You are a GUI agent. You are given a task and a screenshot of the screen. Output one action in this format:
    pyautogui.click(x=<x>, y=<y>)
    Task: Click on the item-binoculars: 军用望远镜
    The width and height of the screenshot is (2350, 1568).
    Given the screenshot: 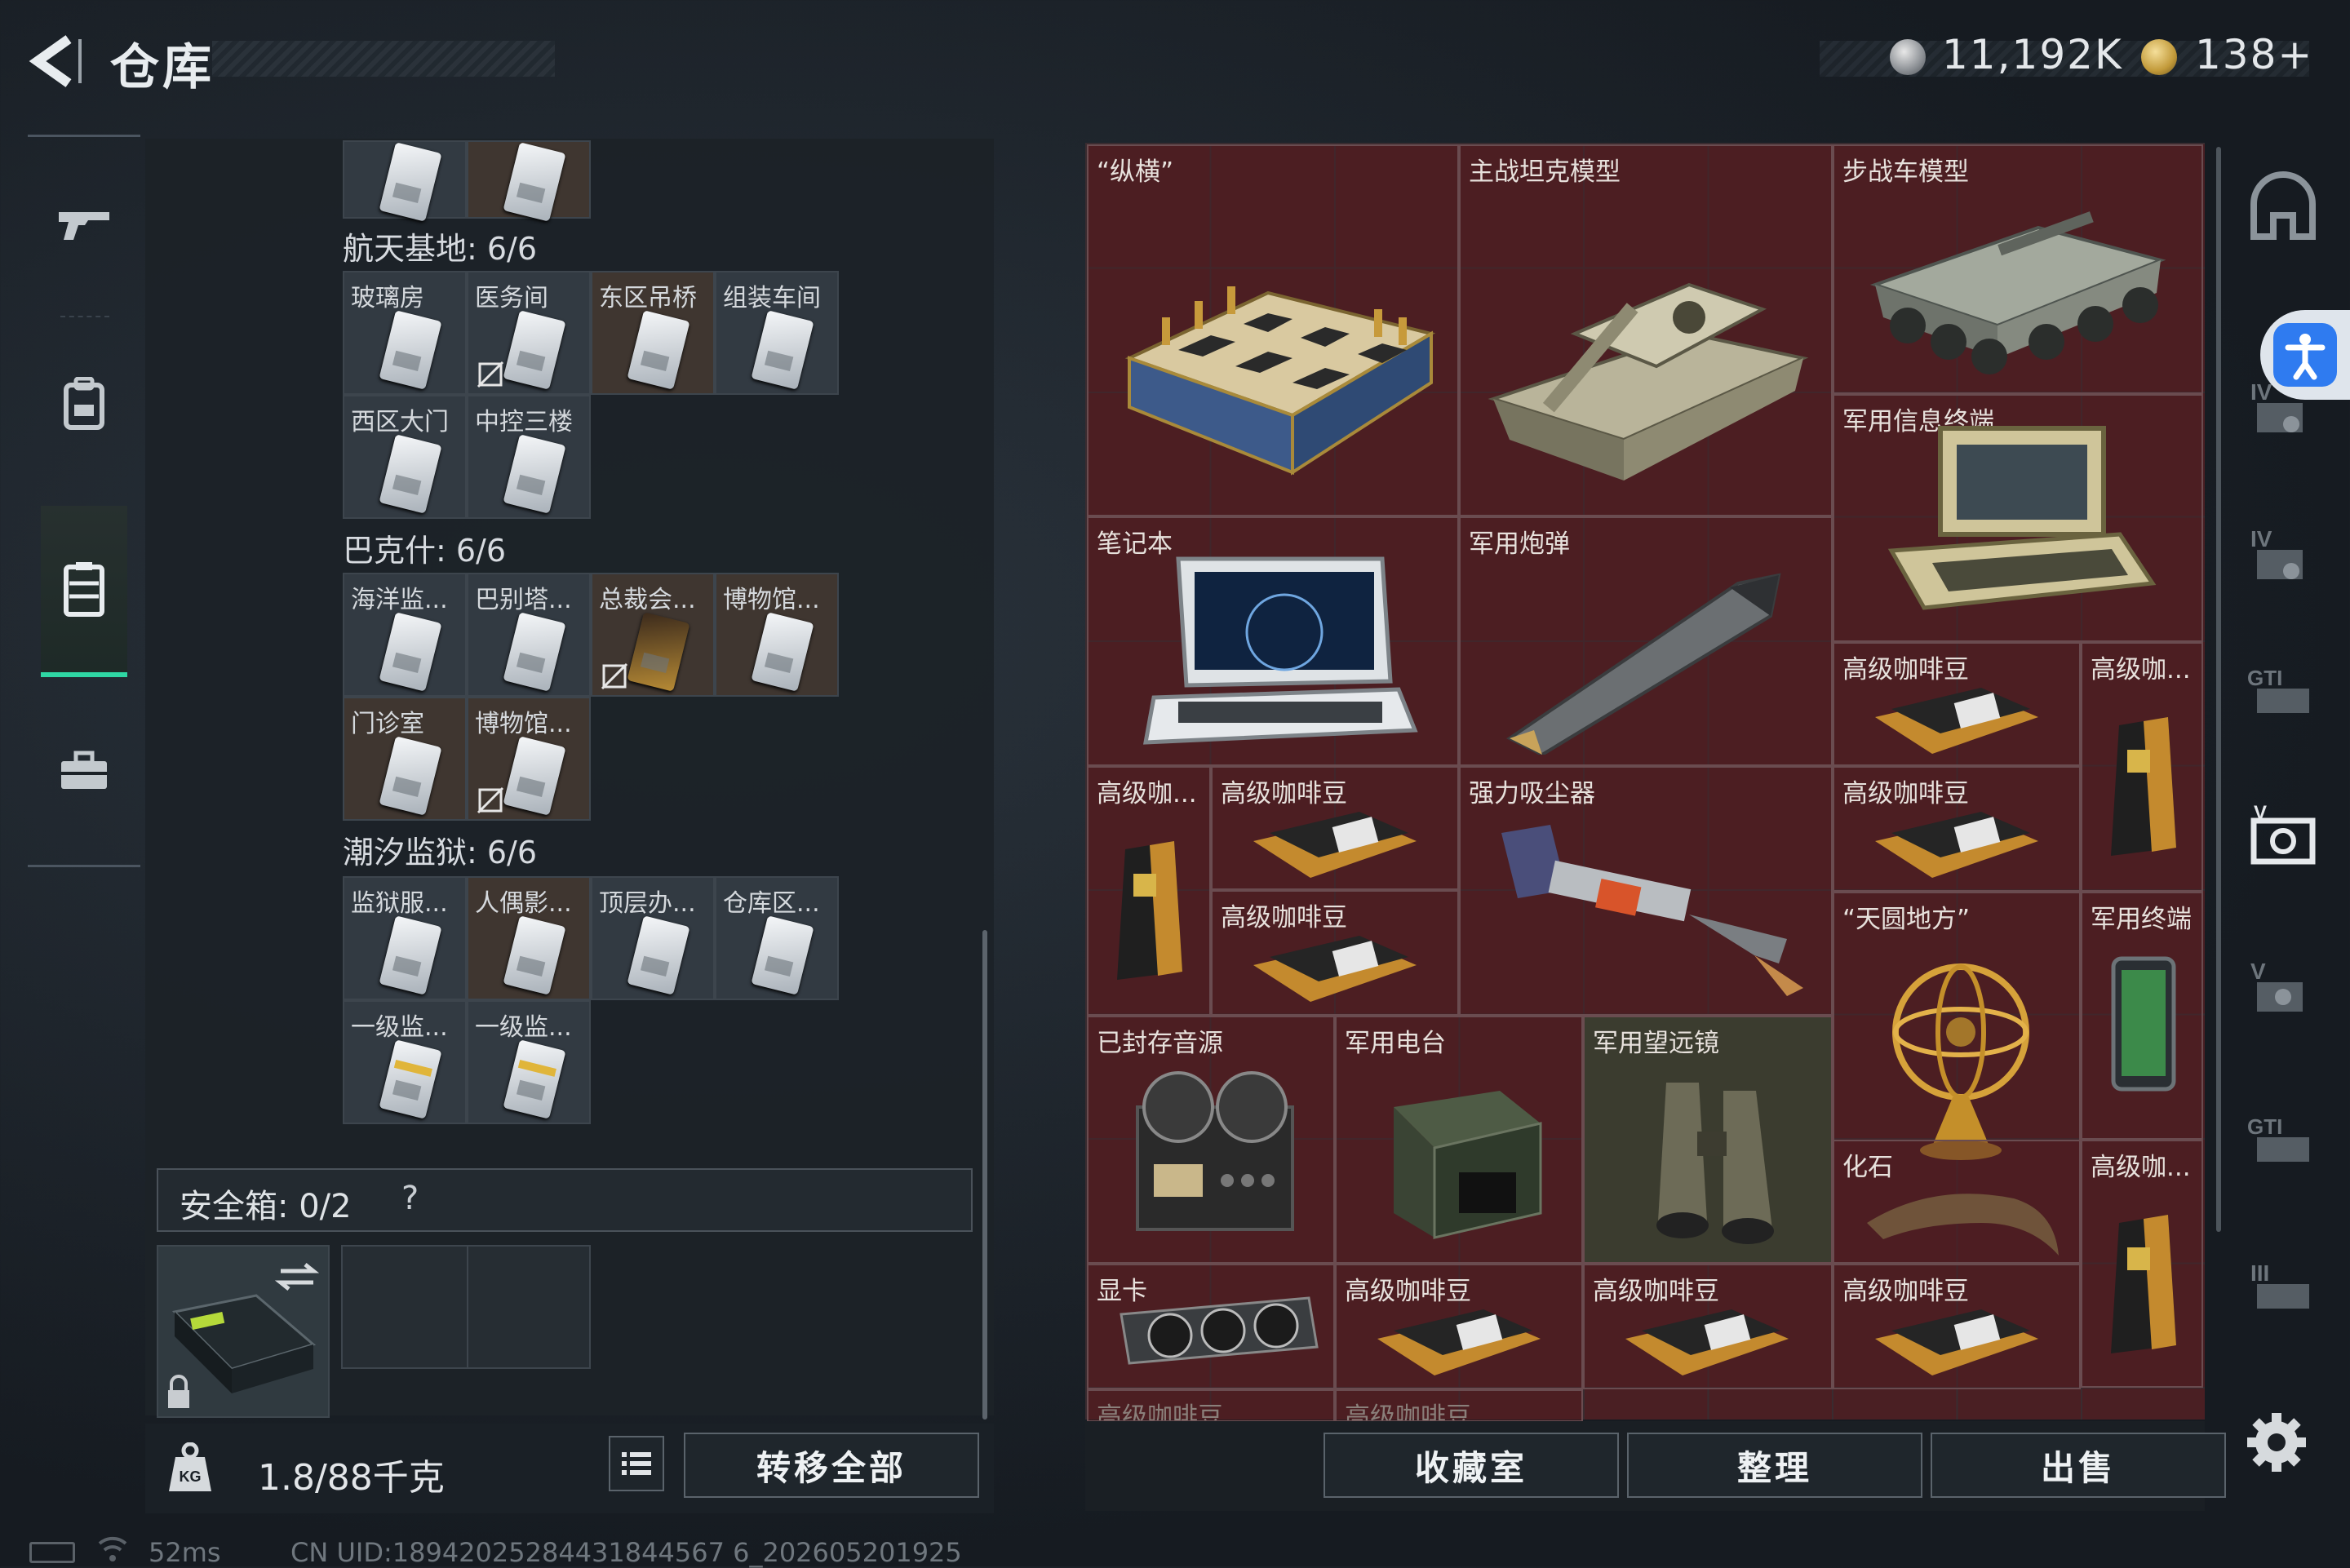 What is the action you would take?
    pyautogui.click(x=1708, y=1140)
    